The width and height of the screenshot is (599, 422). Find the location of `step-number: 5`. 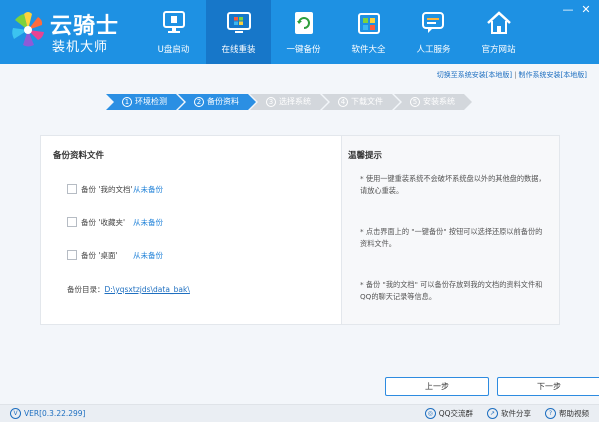

step-number: 5 is located at coordinates (415, 101).